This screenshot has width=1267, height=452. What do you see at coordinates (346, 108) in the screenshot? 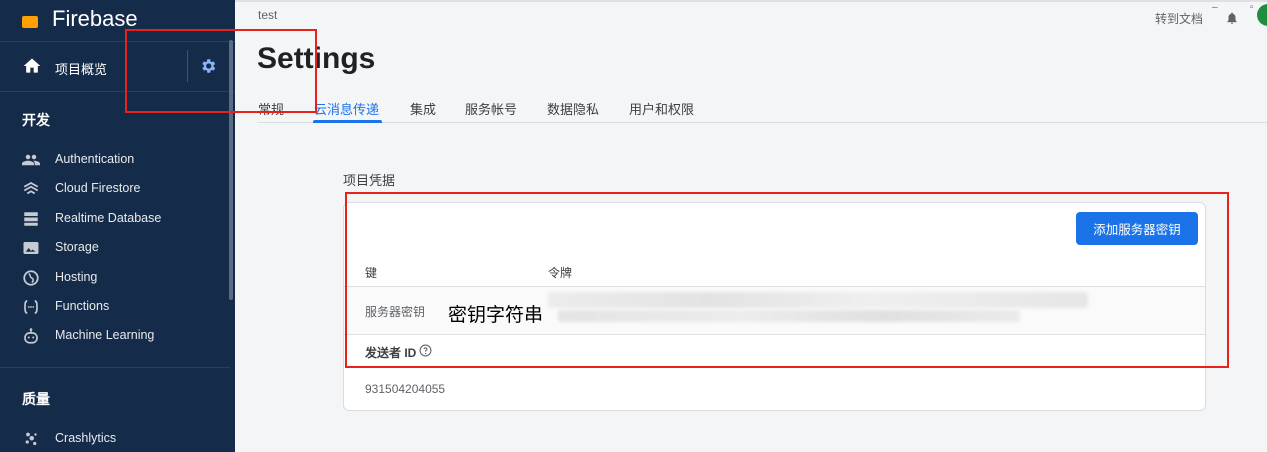
I see `tab-cloud-messaging: 云消息传递` at bounding box center [346, 108].